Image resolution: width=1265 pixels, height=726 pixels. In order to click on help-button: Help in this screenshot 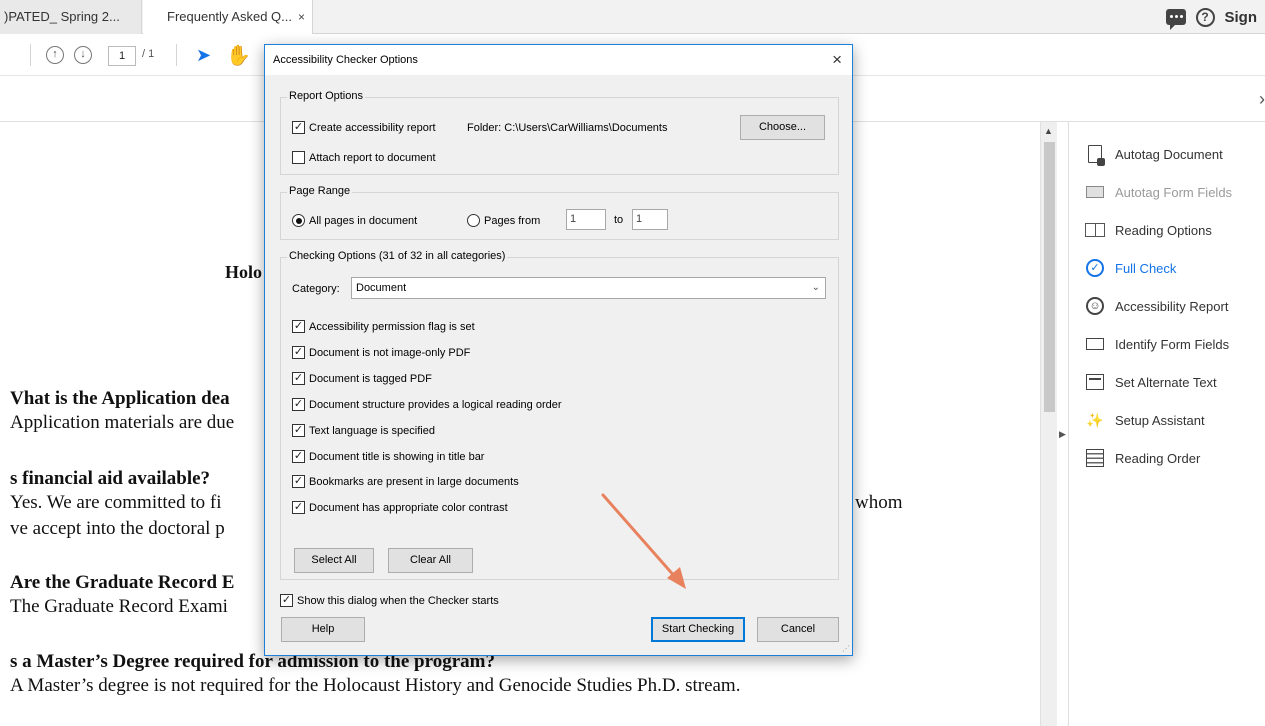, I will do `click(323, 629)`.